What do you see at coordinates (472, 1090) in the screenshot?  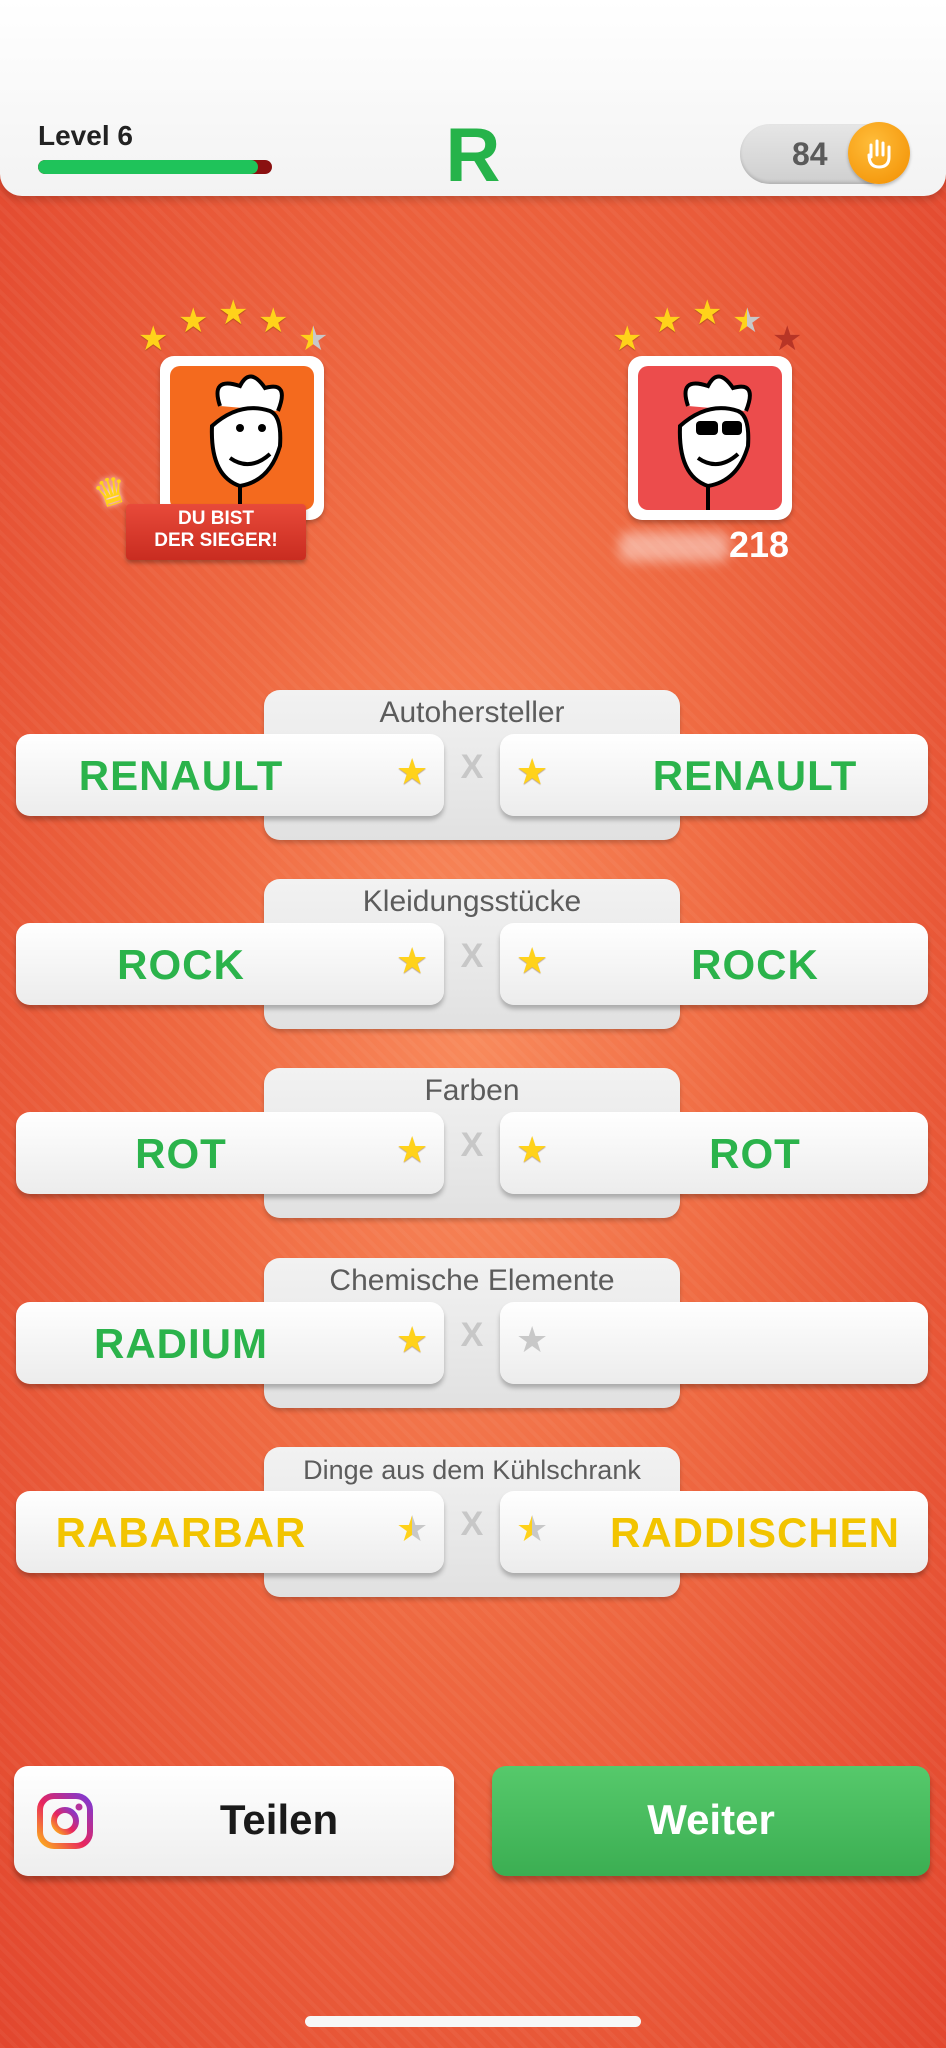 I see `category-title: Farben` at bounding box center [472, 1090].